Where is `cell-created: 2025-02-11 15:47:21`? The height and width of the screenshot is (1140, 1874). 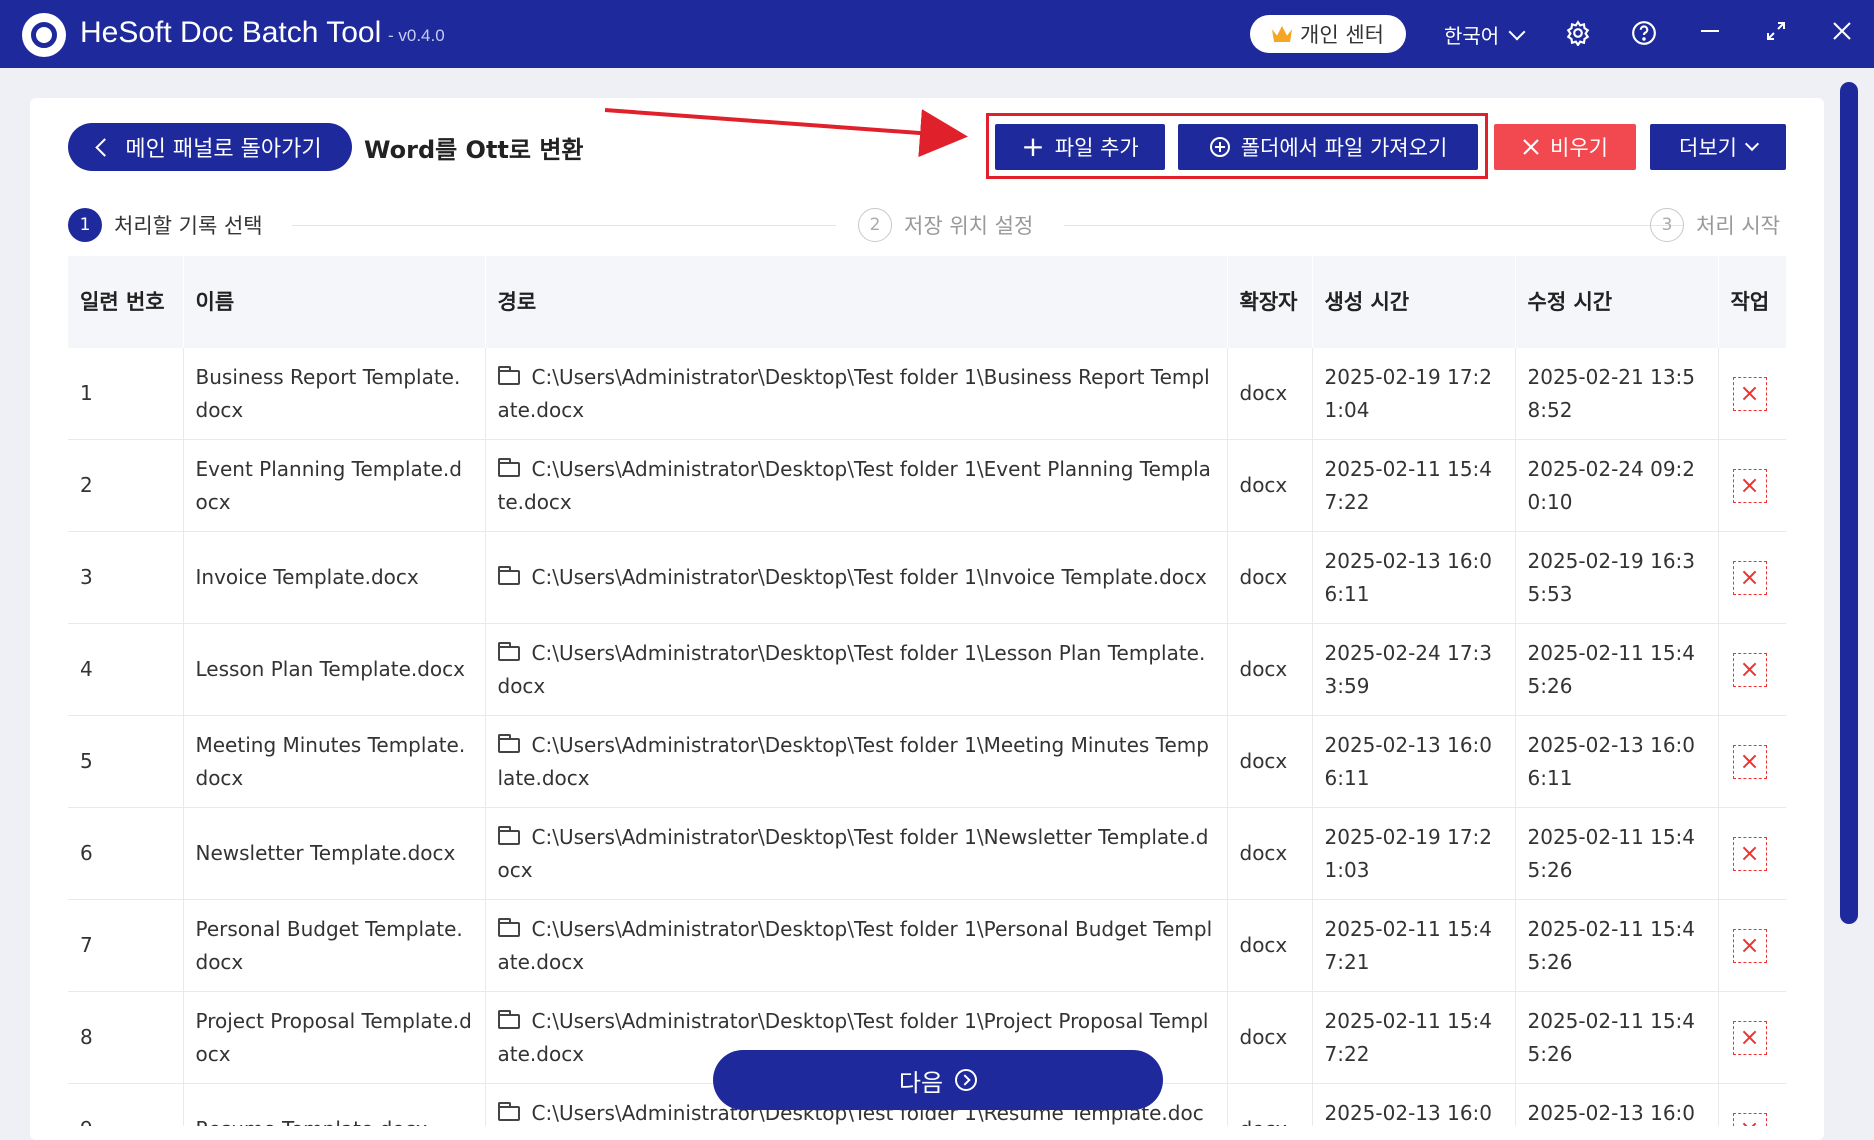 cell-created: 2025-02-11 15:47:21 is located at coordinates (1414, 945).